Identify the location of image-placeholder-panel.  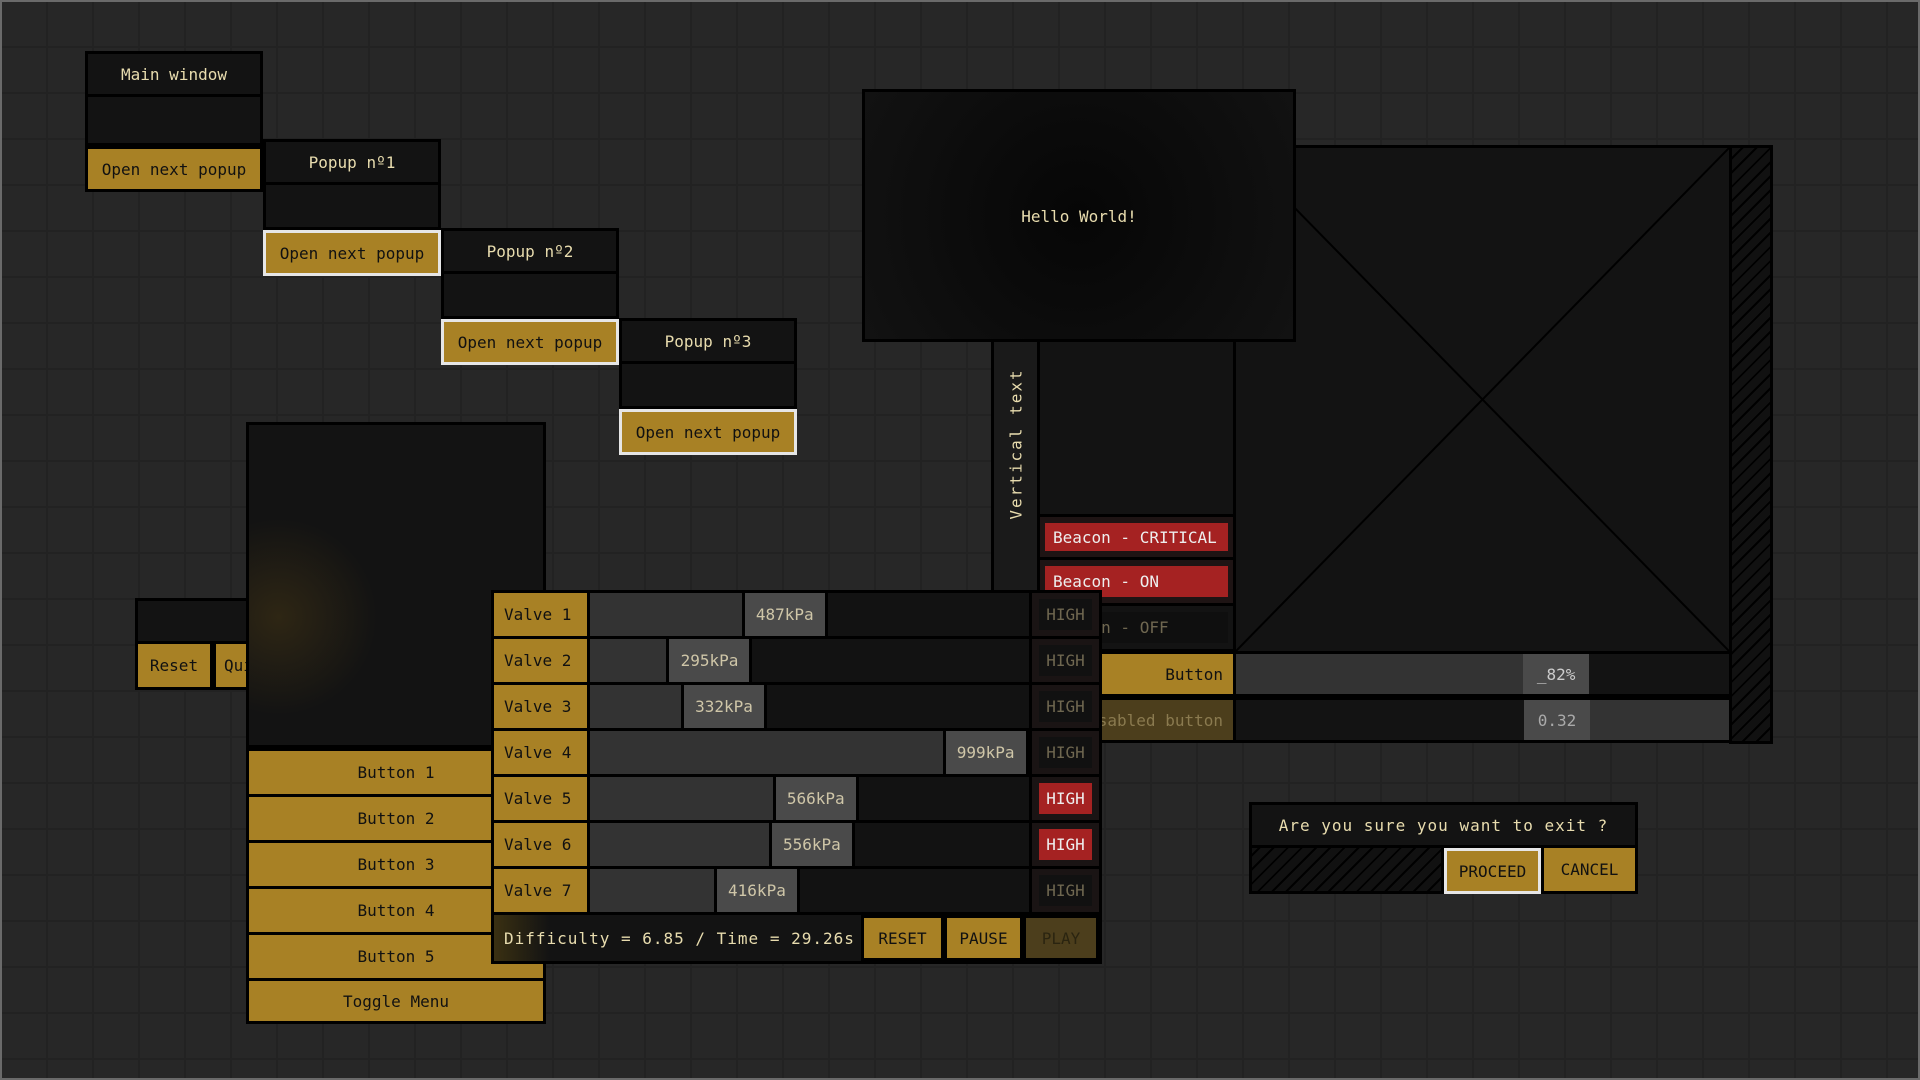
(1482, 399).